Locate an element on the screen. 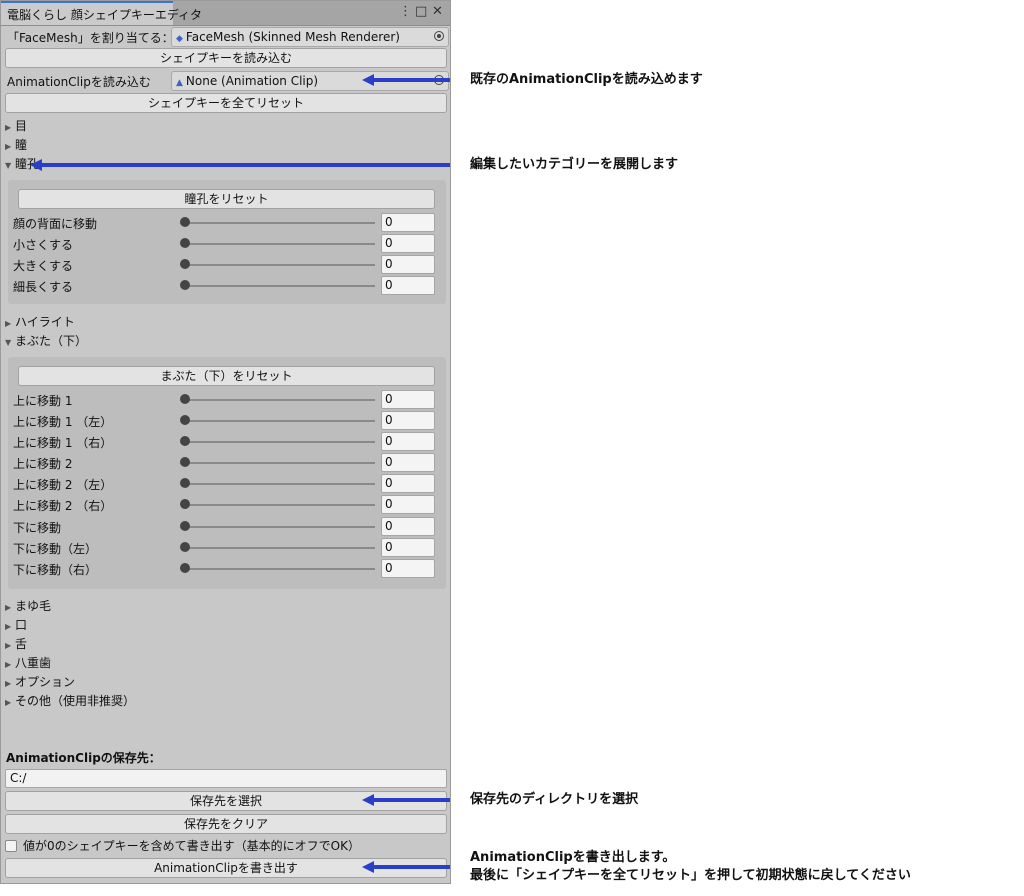  close-icon: ✕ is located at coordinates (437, 11).